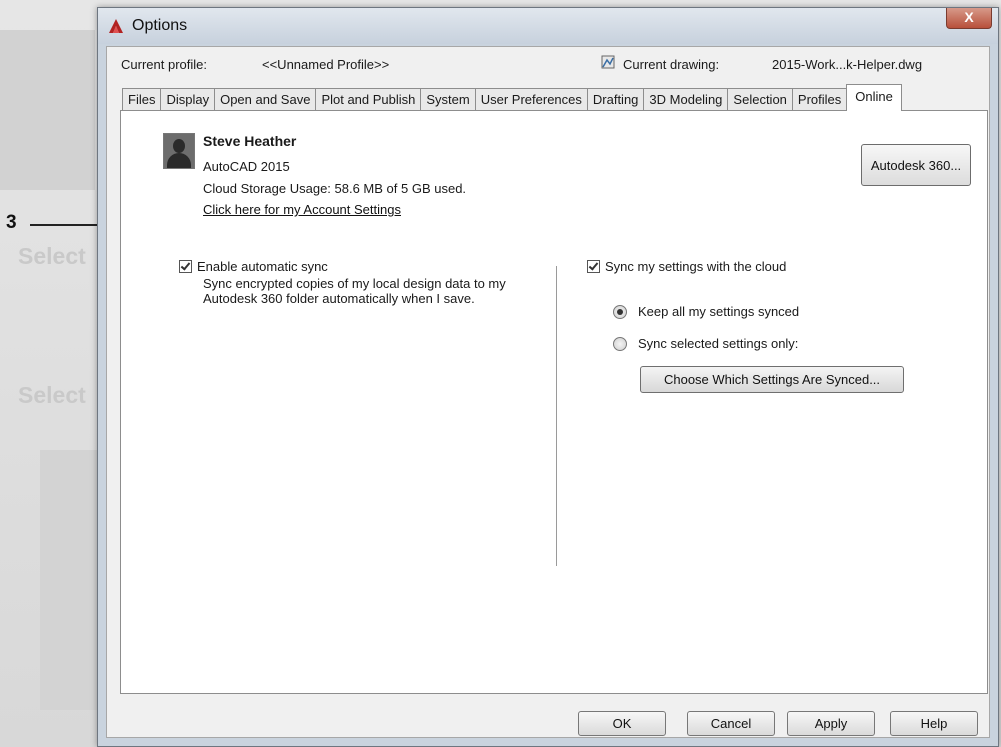  Describe the element at coordinates (874, 97) in the screenshot. I see `tab-online: Online` at that location.